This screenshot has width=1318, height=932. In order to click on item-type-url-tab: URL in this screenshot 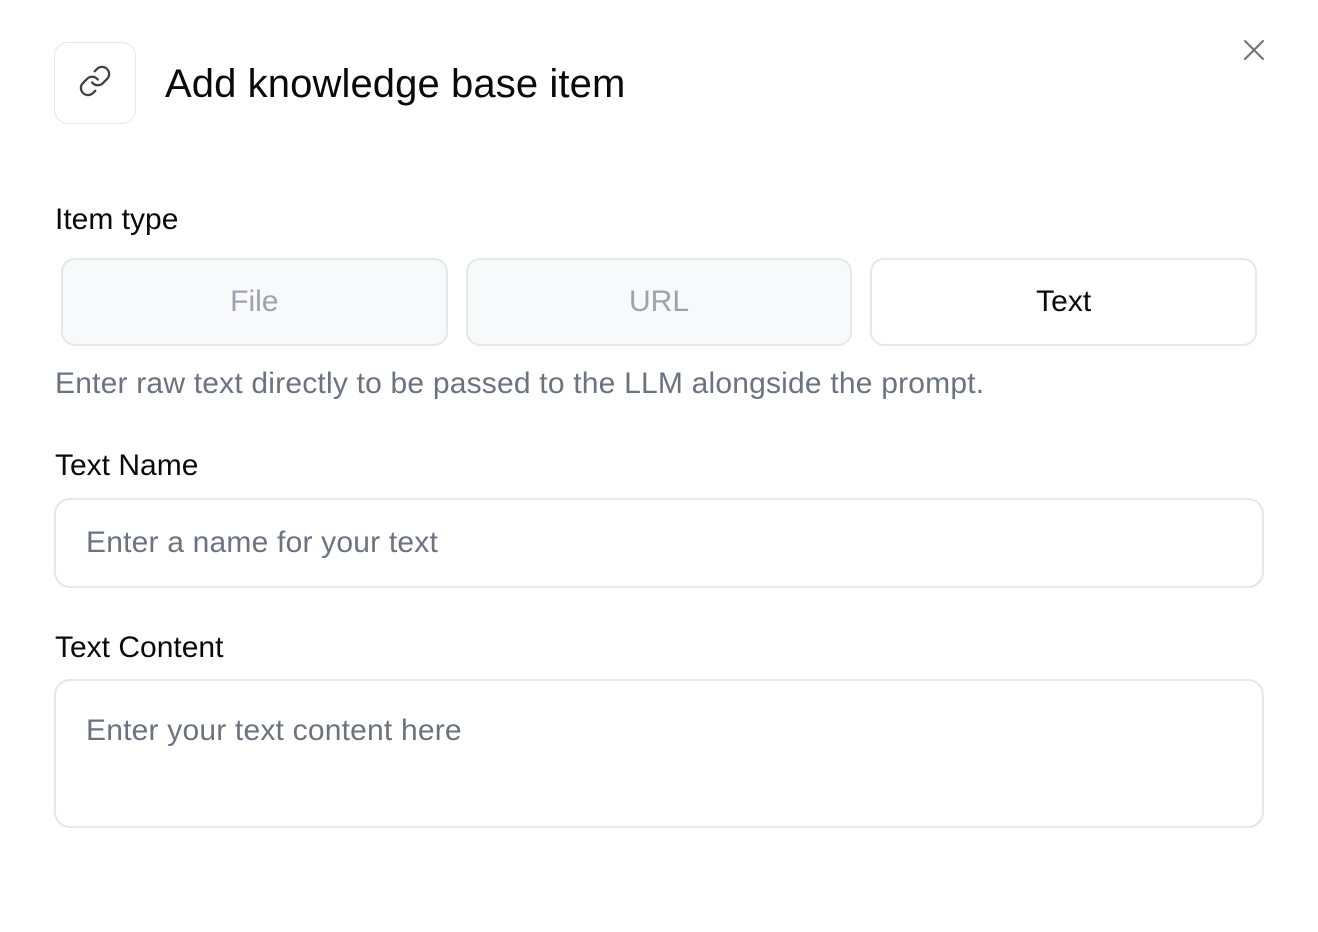, I will do `click(659, 302)`.